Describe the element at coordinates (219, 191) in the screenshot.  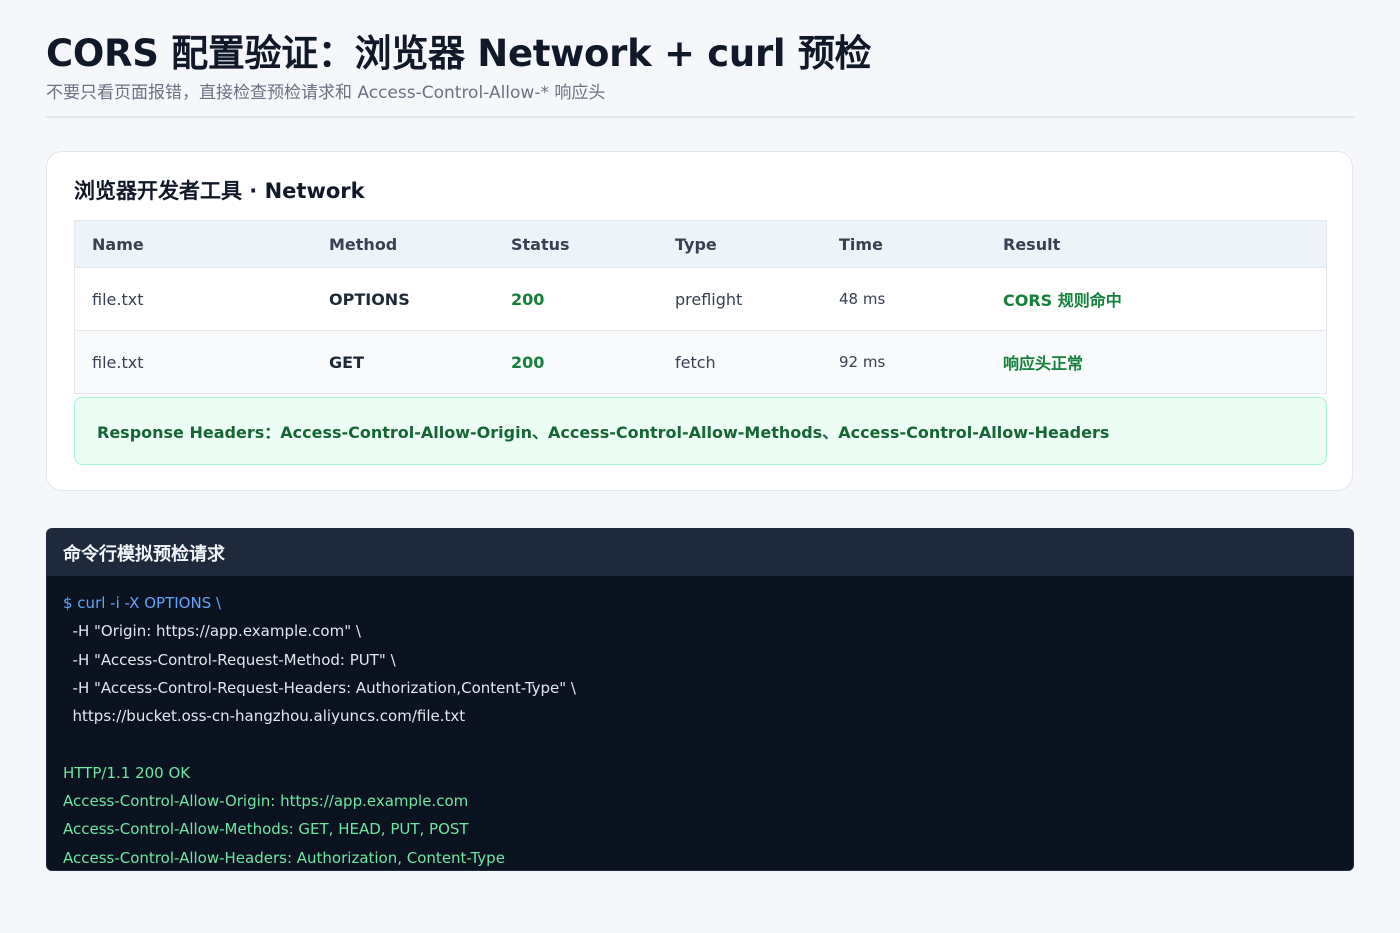
I see `network-card-title: 浏览器开发者工具 · Network` at that location.